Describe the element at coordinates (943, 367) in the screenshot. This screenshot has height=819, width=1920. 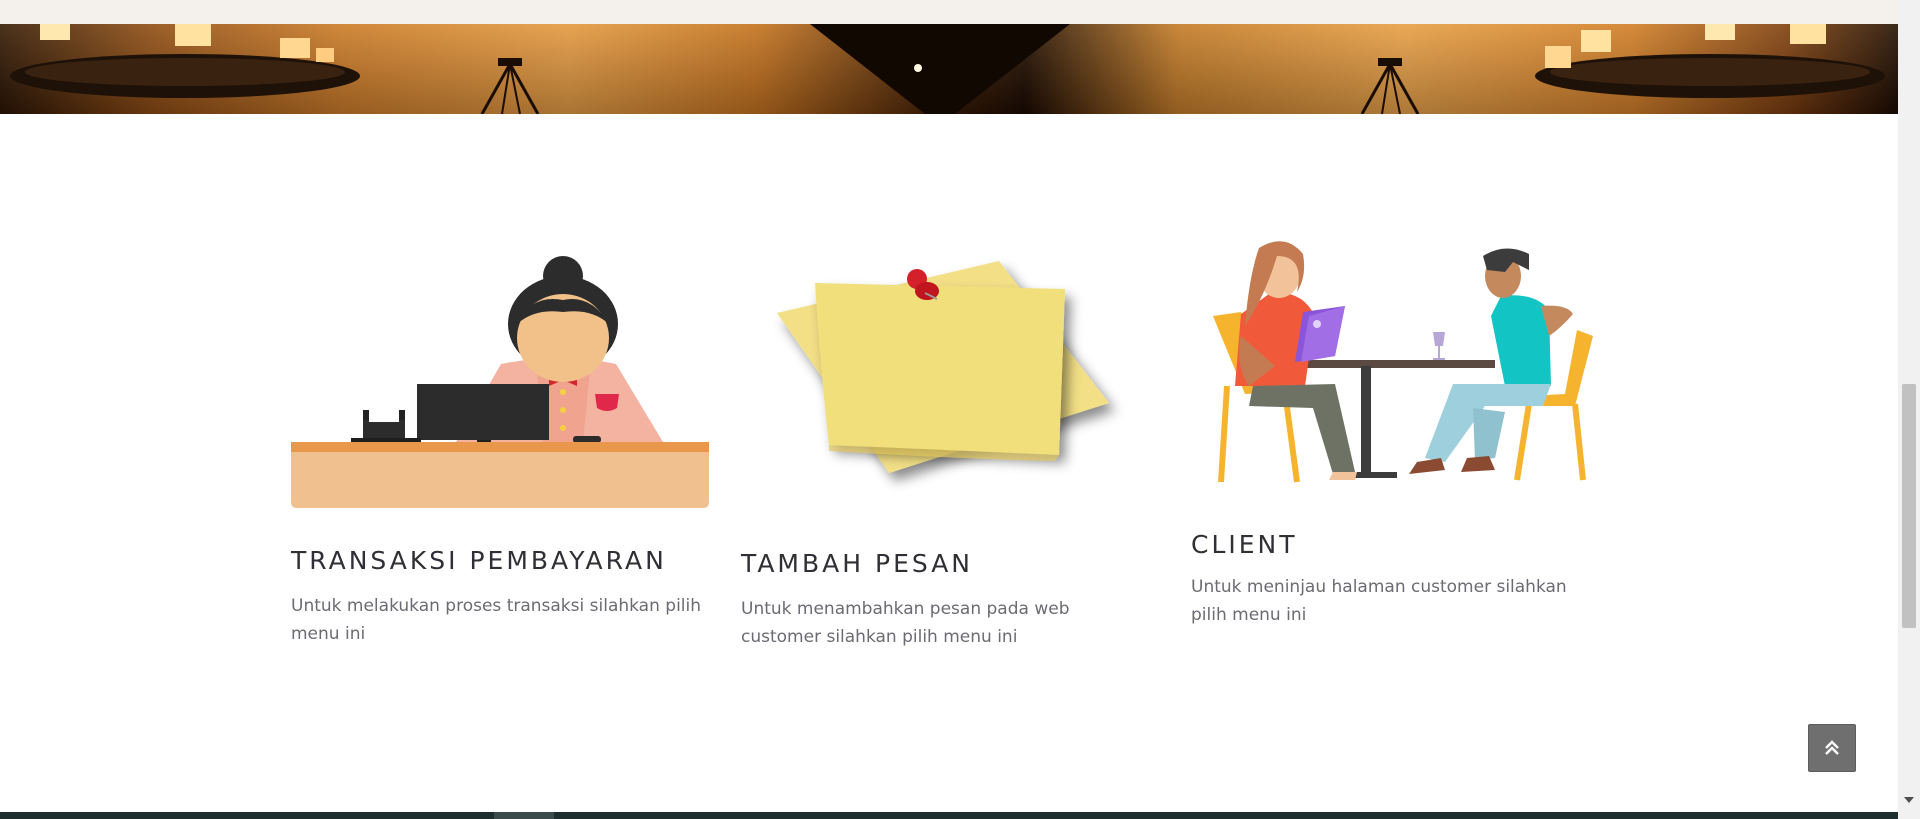
I see `sticky-note-illustration` at that location.